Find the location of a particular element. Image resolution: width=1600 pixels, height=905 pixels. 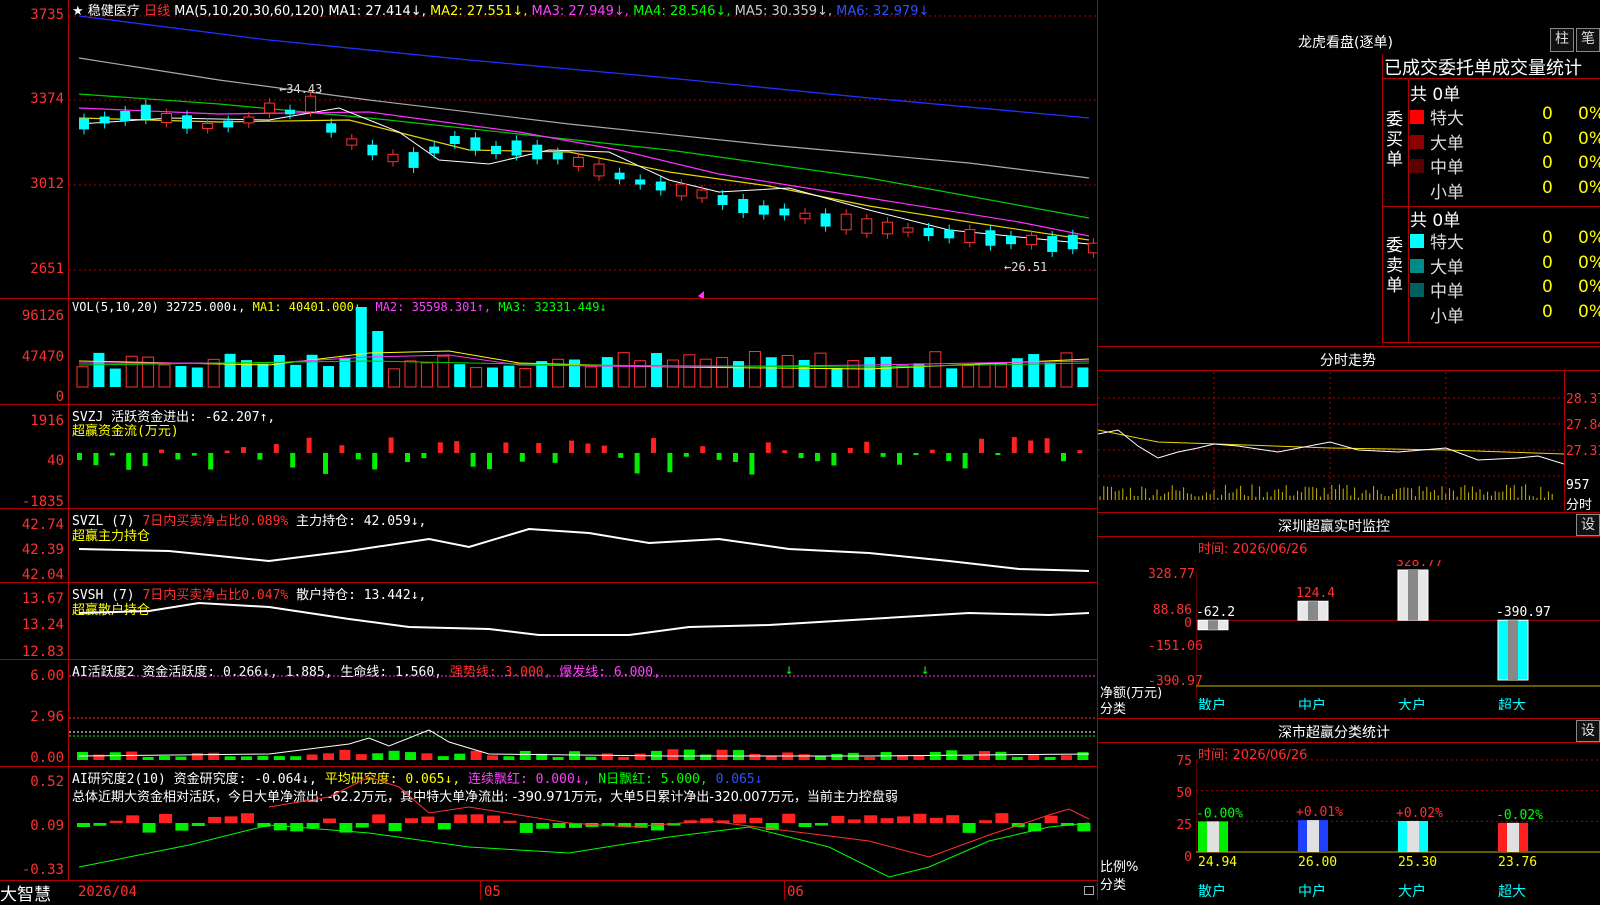

svsh-tick: 13.67 is located at coordinates (42, 599).